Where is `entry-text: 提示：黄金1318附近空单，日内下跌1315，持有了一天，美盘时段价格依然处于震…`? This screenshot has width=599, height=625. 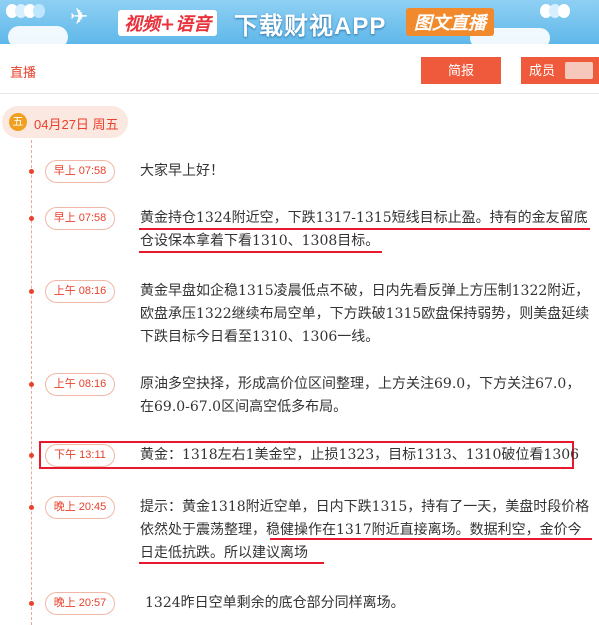 entry-text: 提示：黄金1318附近空单，日内下跌1315，持有了一天，美盘时段价格依然处于震… is located at coordinates (365, 530).